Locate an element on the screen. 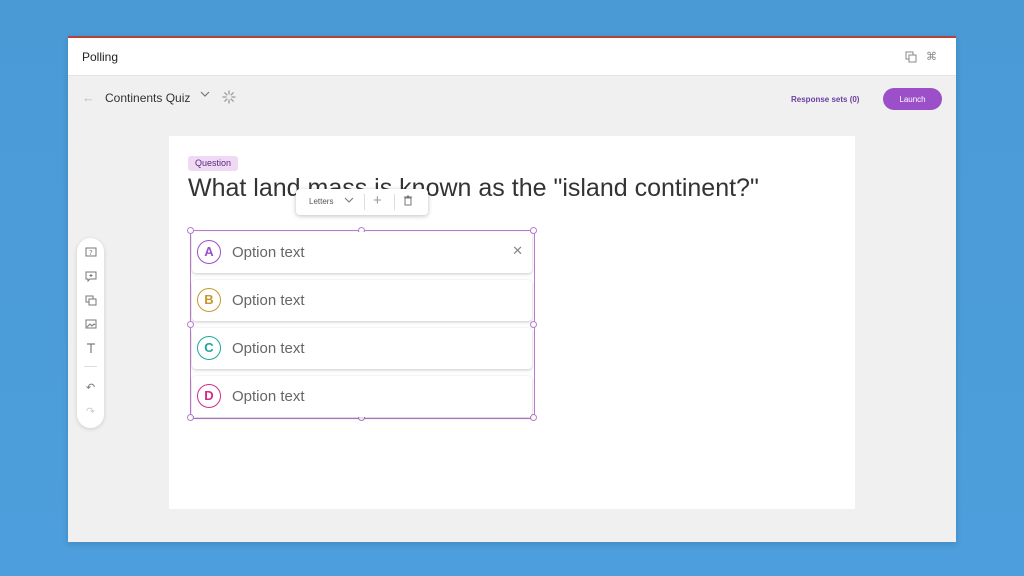 The height and width of the screenshot is (576, 1024). option-letter-badge: D is located at coordinates (209, 396).